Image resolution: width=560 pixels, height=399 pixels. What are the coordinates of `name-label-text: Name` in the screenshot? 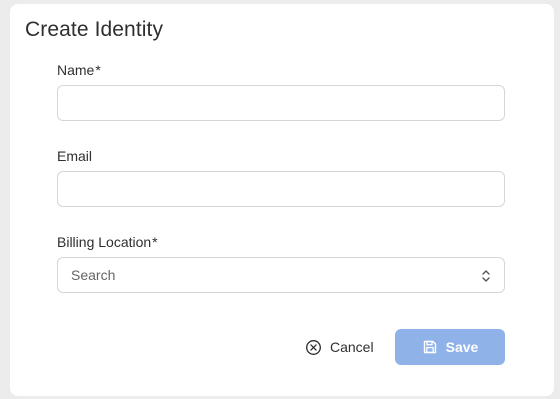 It's located at (76, 70).